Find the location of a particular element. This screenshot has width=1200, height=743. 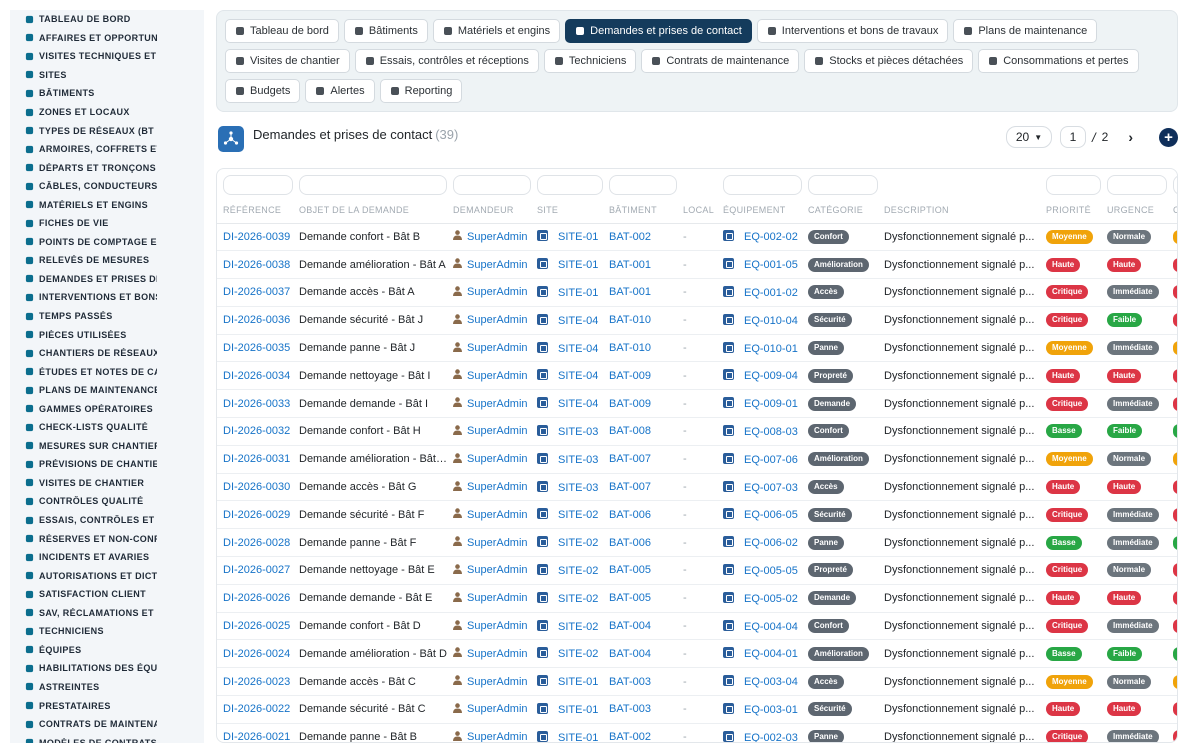

sidebar-item: HABILITATIONS DES ÉQUIPES is located at coordinates (107, 668).